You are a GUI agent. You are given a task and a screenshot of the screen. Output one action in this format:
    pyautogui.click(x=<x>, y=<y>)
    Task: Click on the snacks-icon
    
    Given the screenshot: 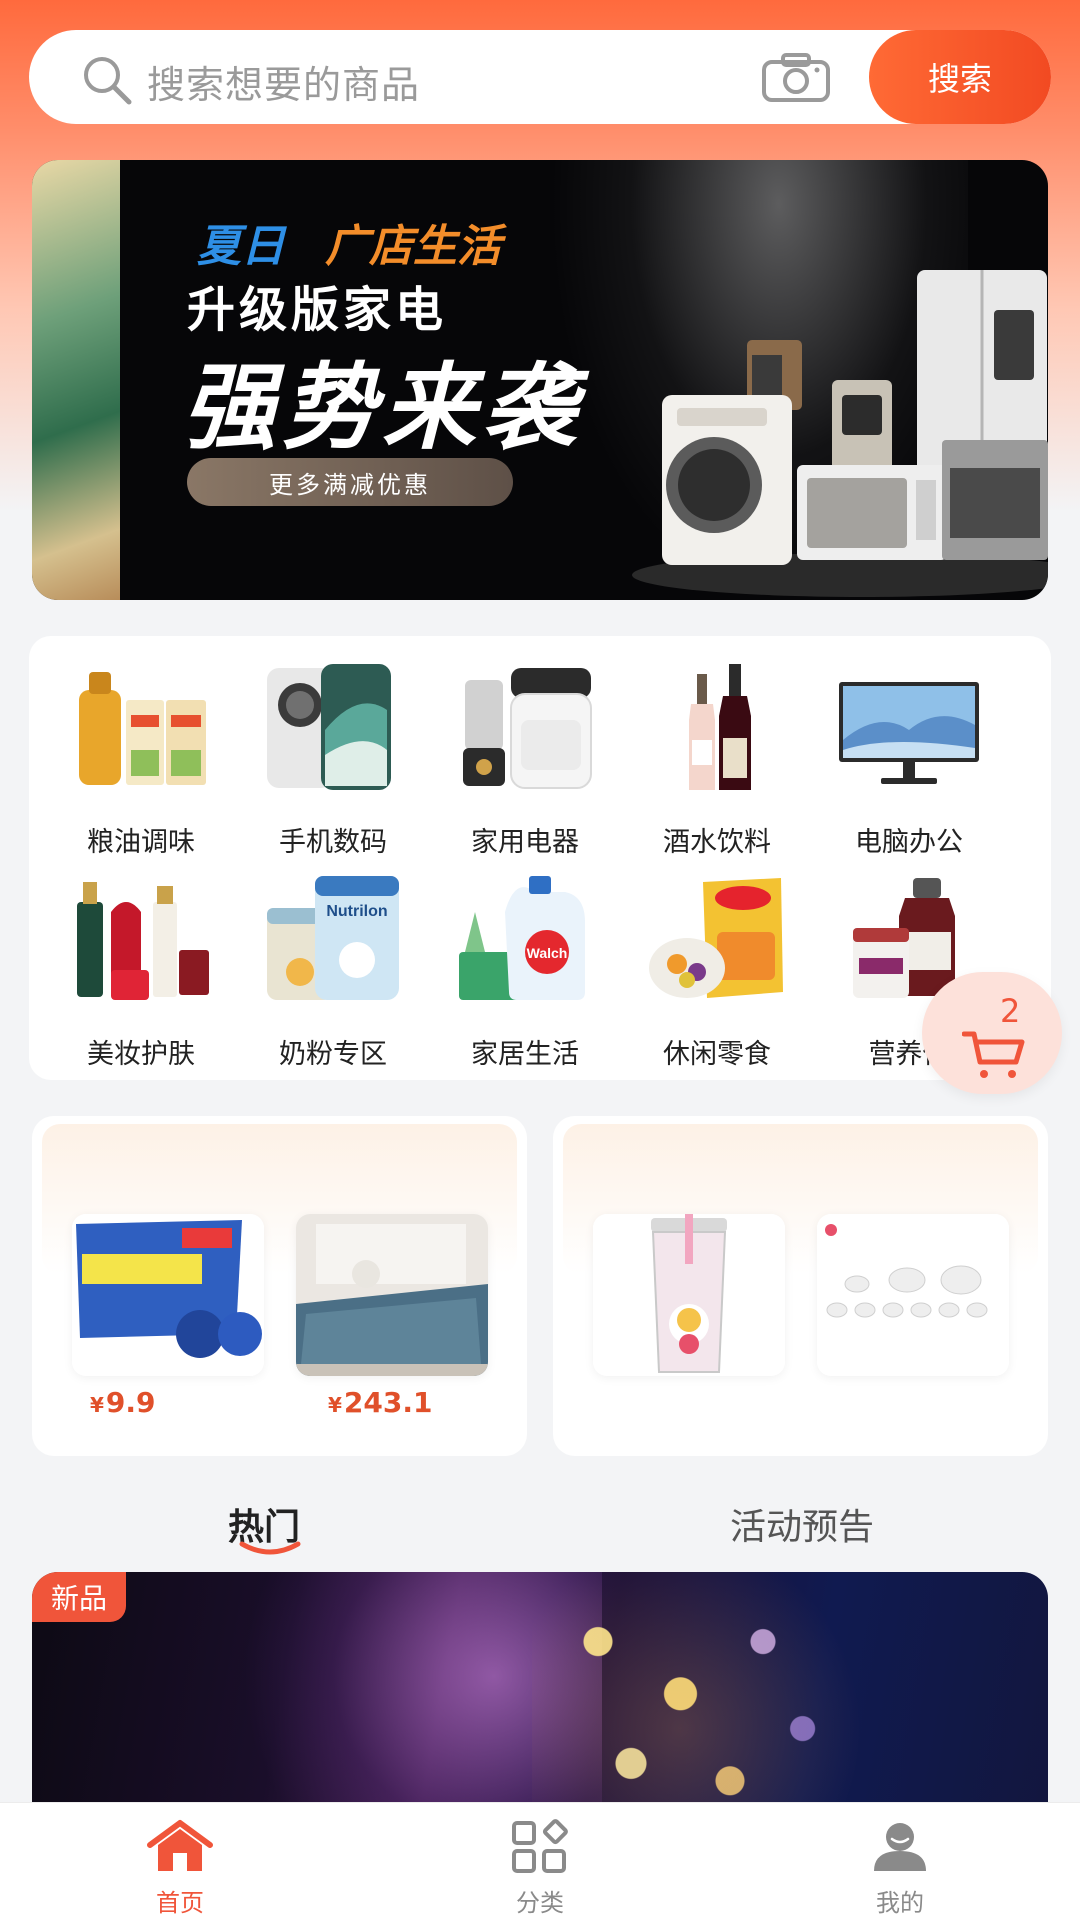 What is the action you would take?
    pyautogui.click(x=716, y=938)
    